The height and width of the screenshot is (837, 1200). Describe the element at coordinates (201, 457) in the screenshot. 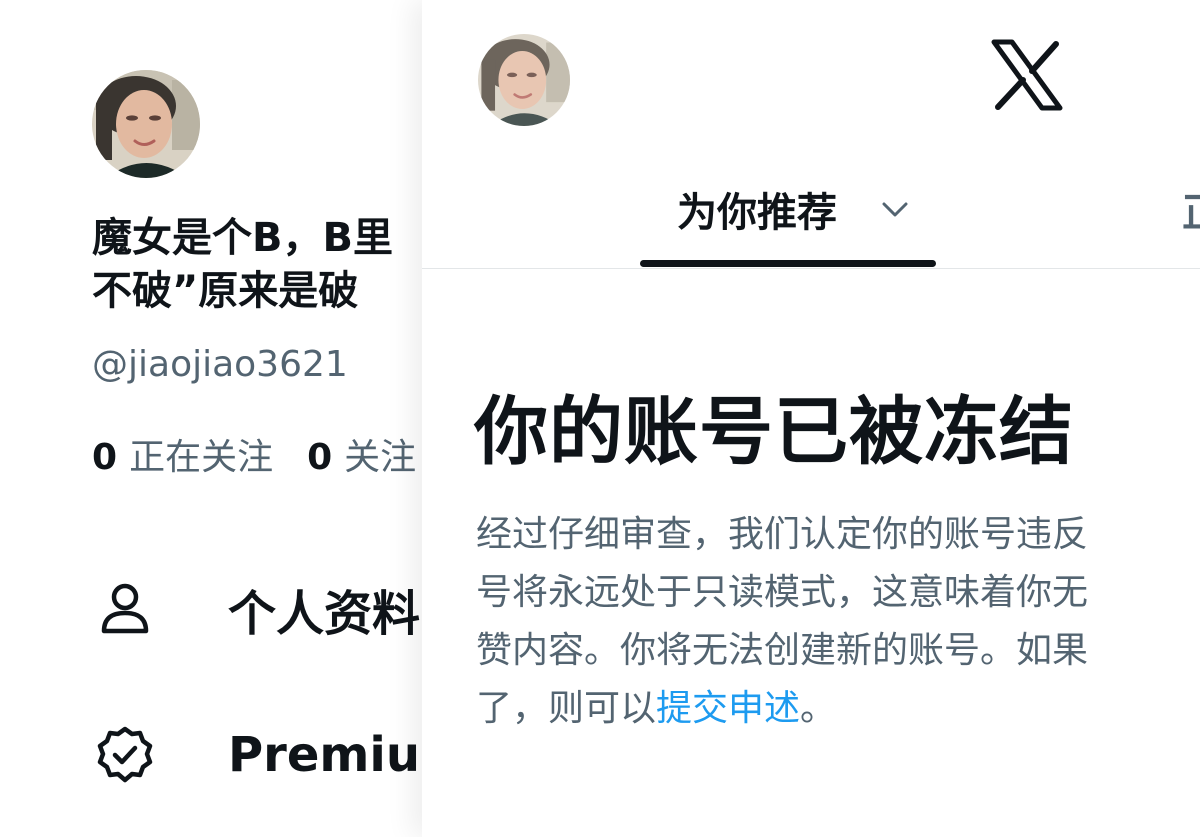

I see `following-label: 正在关注` at that location.